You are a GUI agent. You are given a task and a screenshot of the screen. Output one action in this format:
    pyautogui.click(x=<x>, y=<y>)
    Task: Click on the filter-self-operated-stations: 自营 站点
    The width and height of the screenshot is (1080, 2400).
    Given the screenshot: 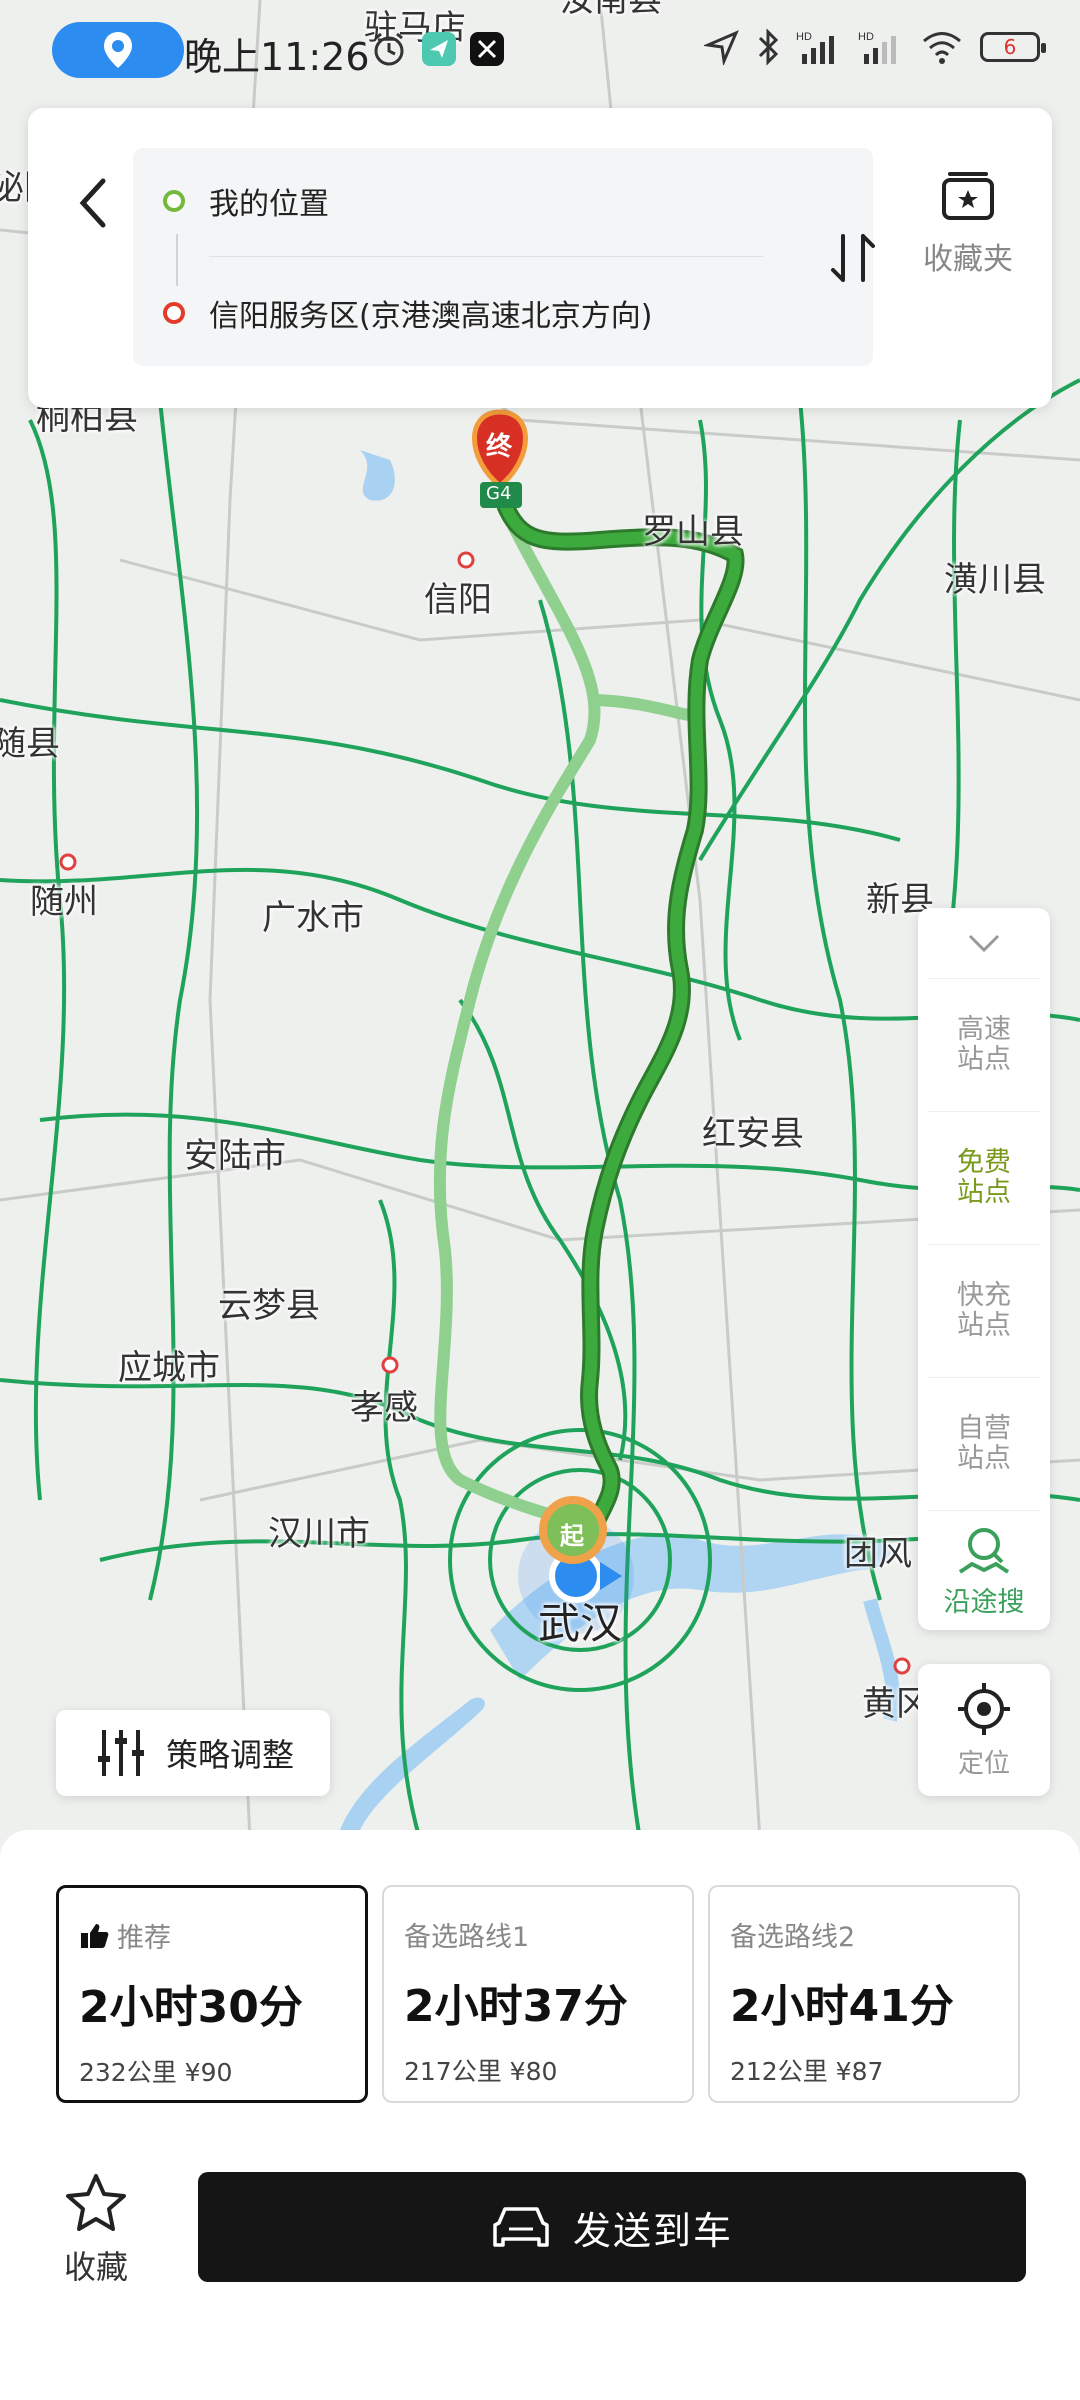 What is the action you would take?
    pyautogui.click(x=984, y=1443)
    